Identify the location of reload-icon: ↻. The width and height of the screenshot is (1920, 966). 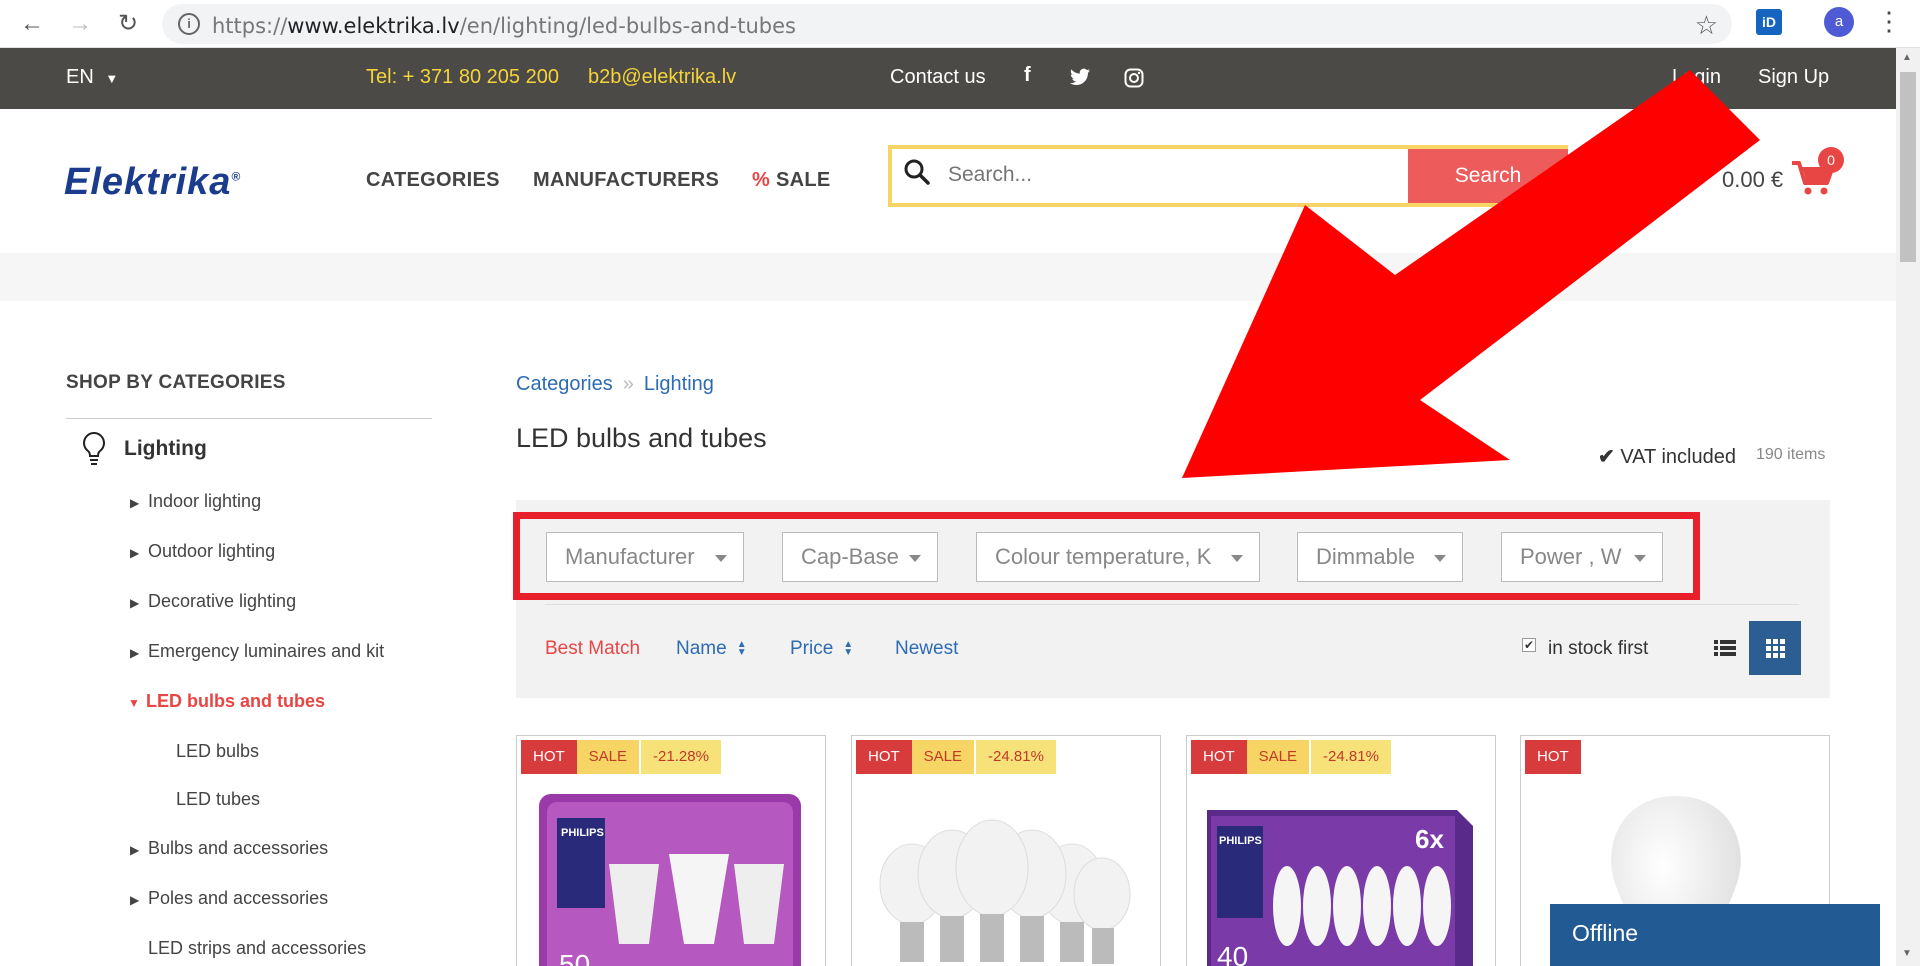
(128, 24).